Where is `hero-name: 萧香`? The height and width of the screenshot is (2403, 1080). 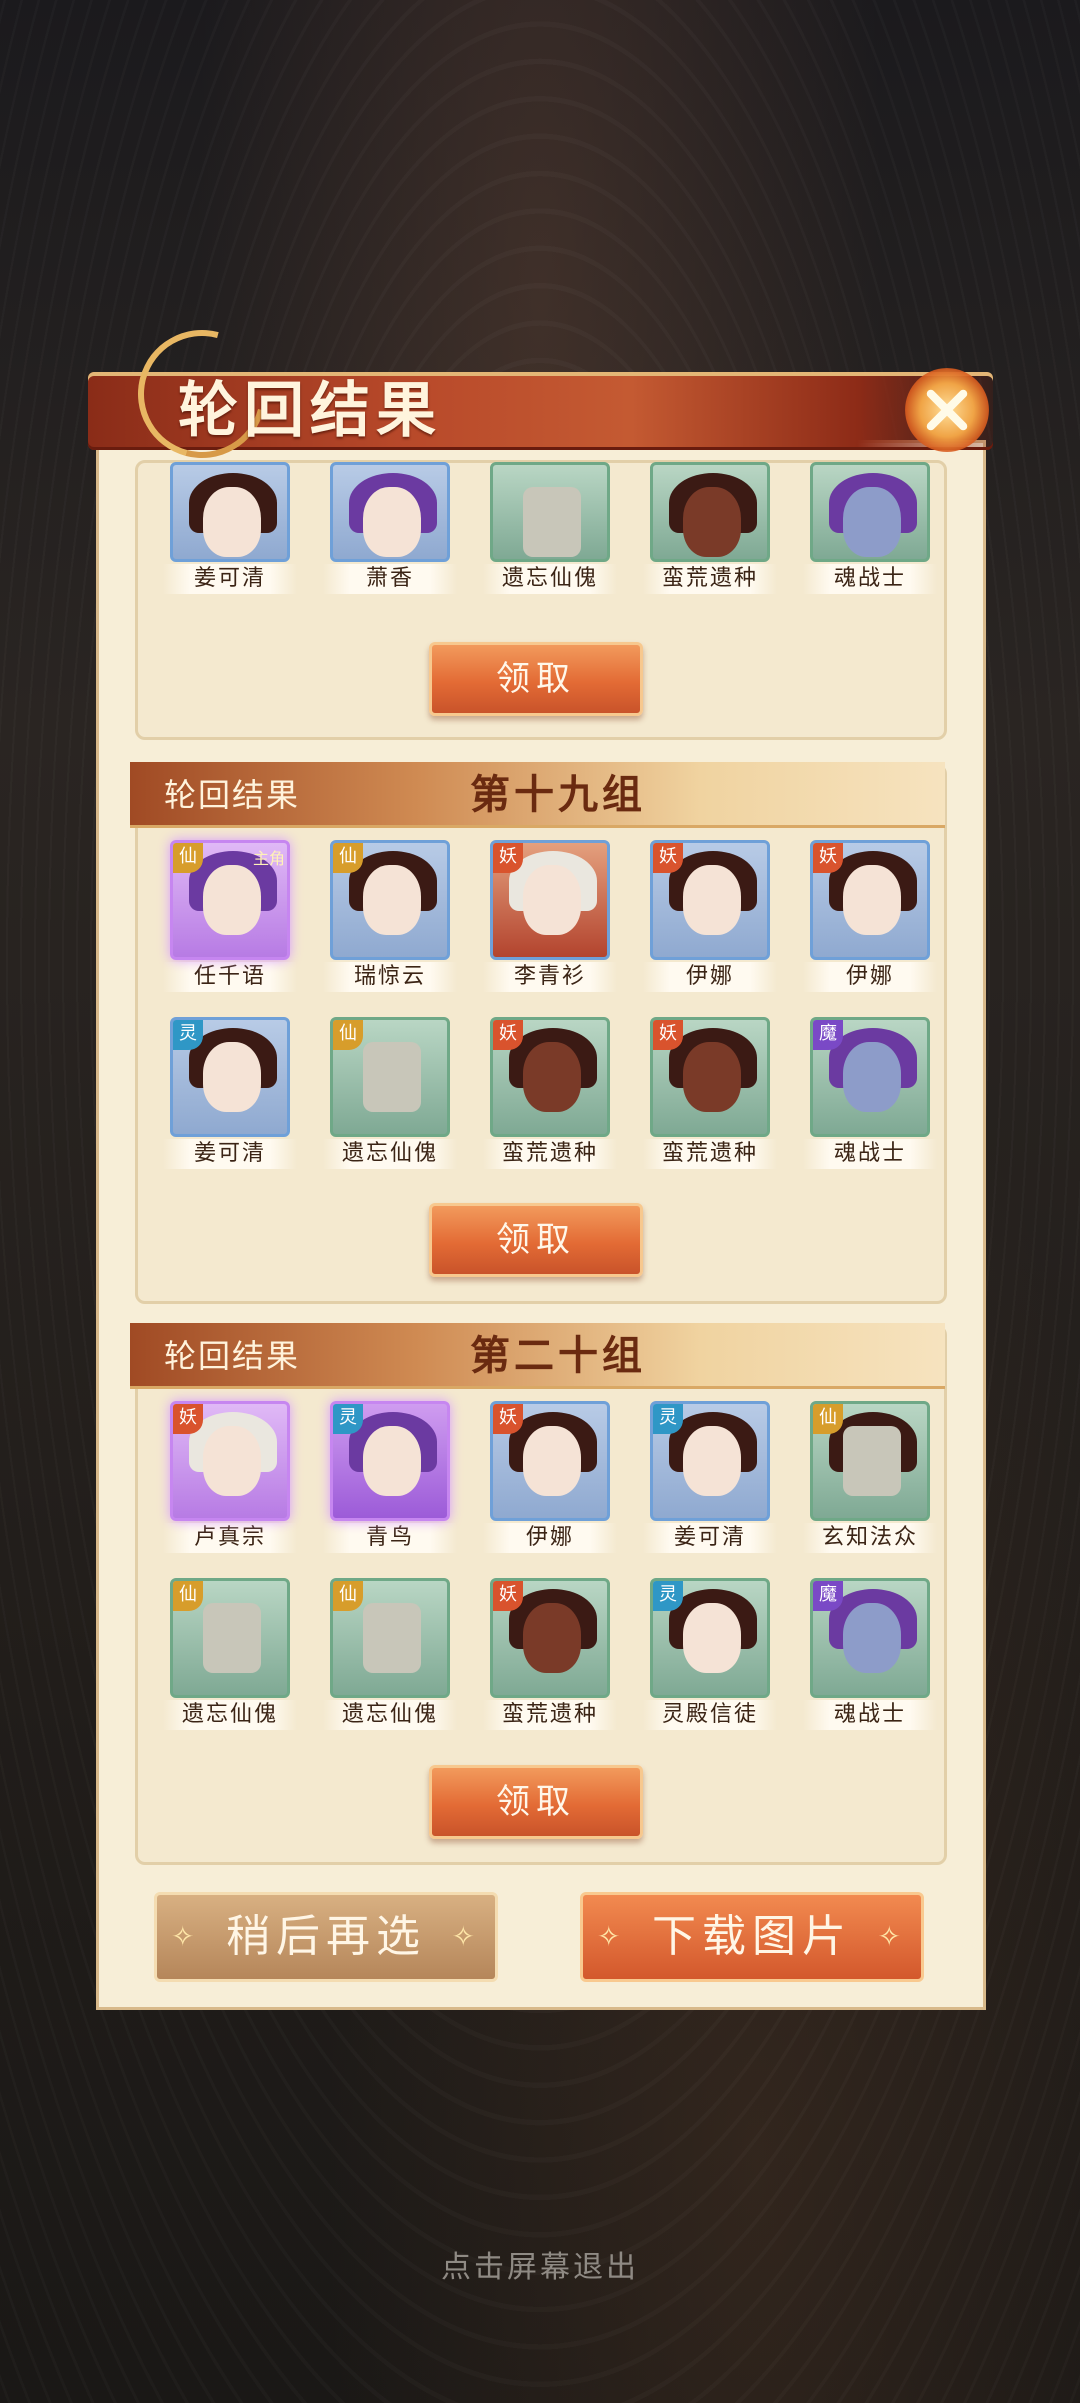
hero-name: 萧香 is located at coordinates (390, 579).